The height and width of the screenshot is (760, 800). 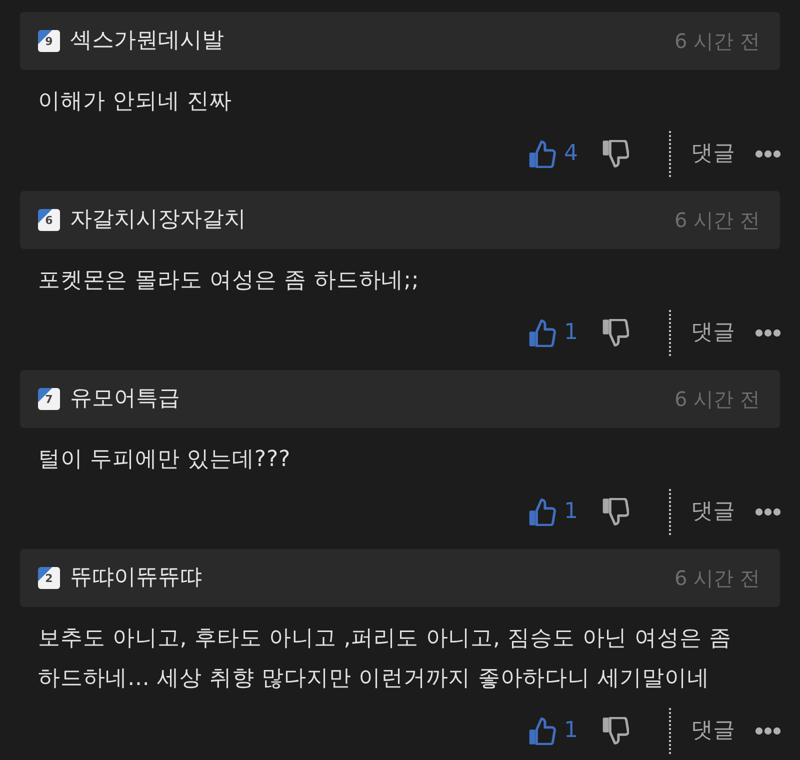 I want to click on comment-text: 보추도 아니고, 후타도 아니고 ,퍼리도 아니고, 짐승도 아닌 여성은 좀 하드하네... 세상 취향 많다지만 이런거까지 좋아하다니 세기말이네, so click(x=385, y=659).